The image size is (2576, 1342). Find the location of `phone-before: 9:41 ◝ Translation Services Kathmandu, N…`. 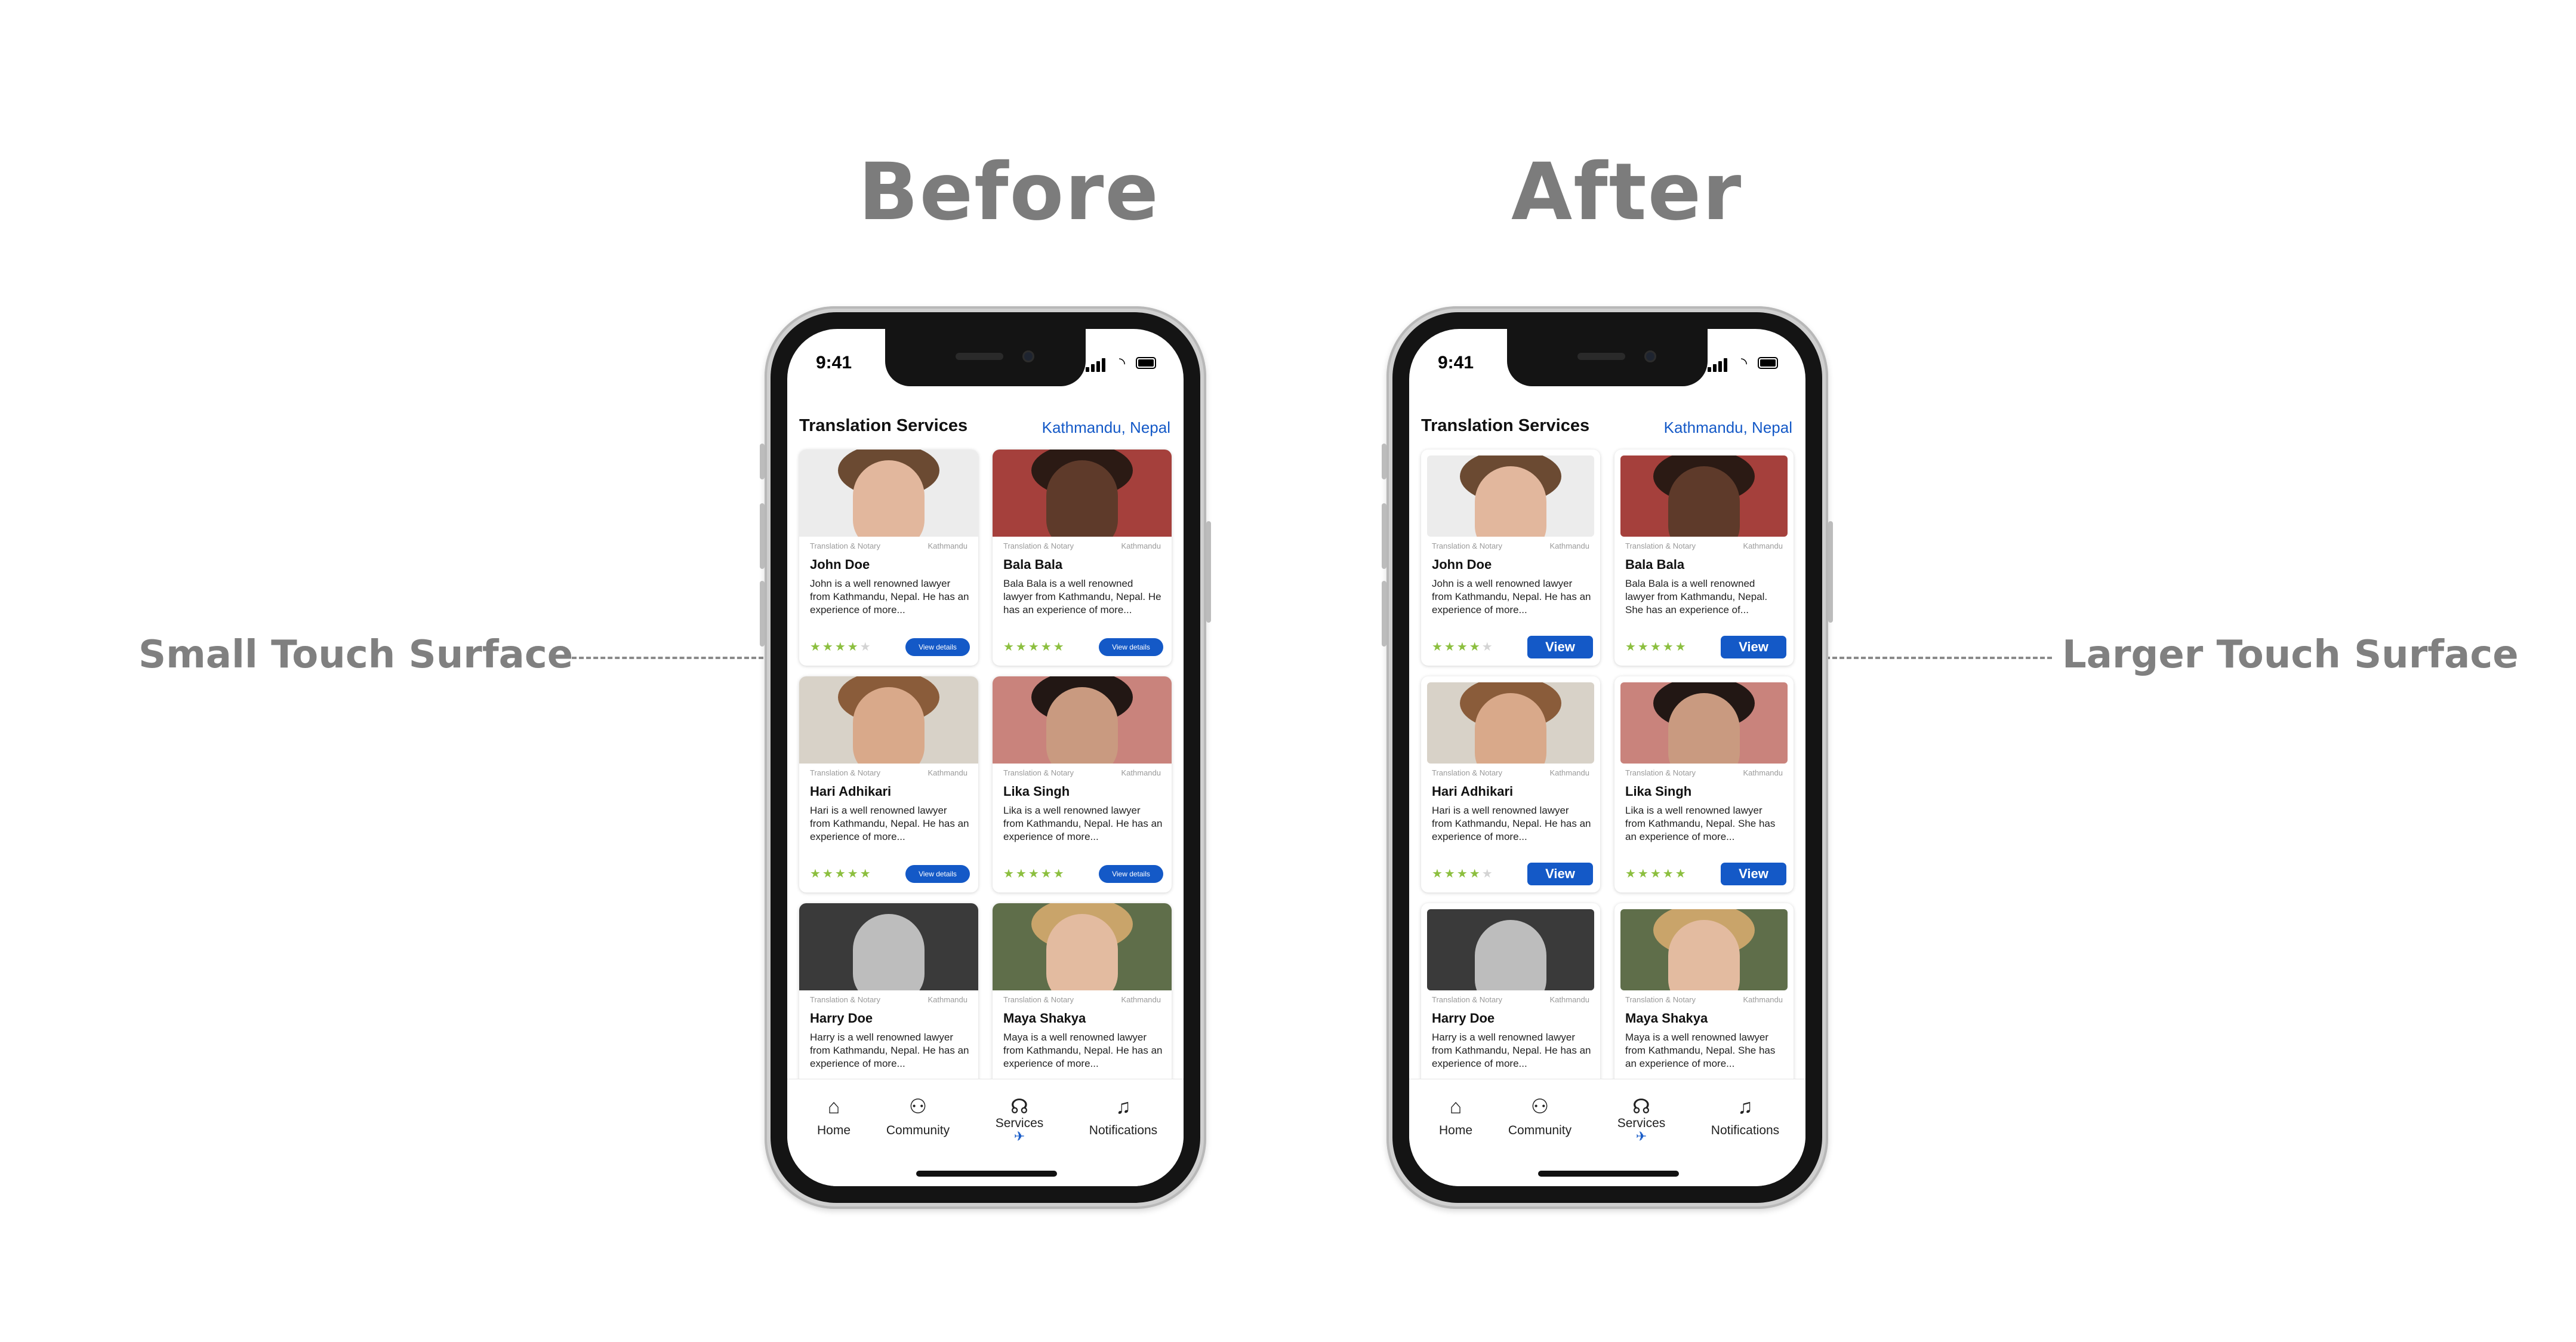

phone-before: 9:41 ◝ Translation Services Kathmandu, N… is located at coordinates (985, 758).